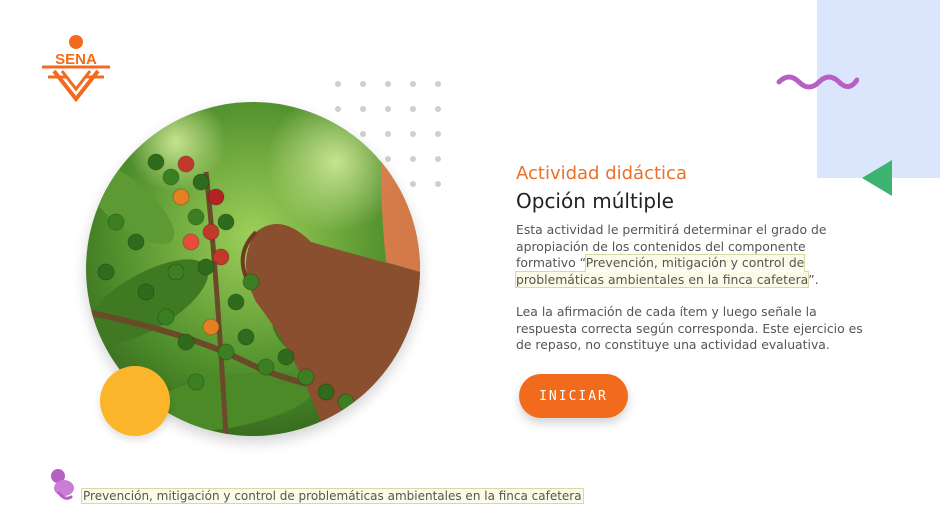 This screenshot has width=940, height=528. I want to click on decor-triangle, so click(878, 179).